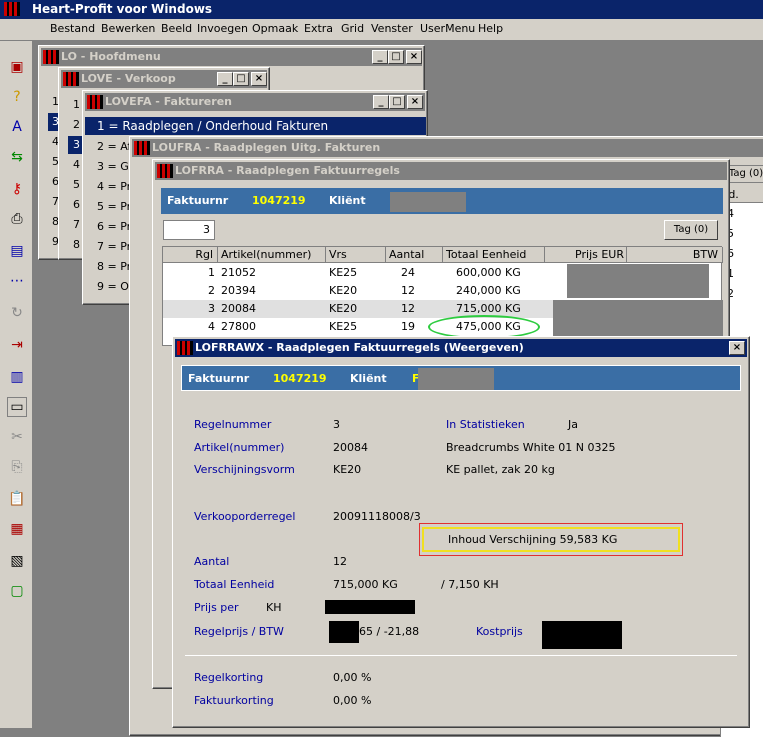  What do you see at coordinates (551, 539) in the screenshot?
I see `inhoud-highlight-box: Inhoud Verschijning 59,583 KG` at bounding box center [551, 539].